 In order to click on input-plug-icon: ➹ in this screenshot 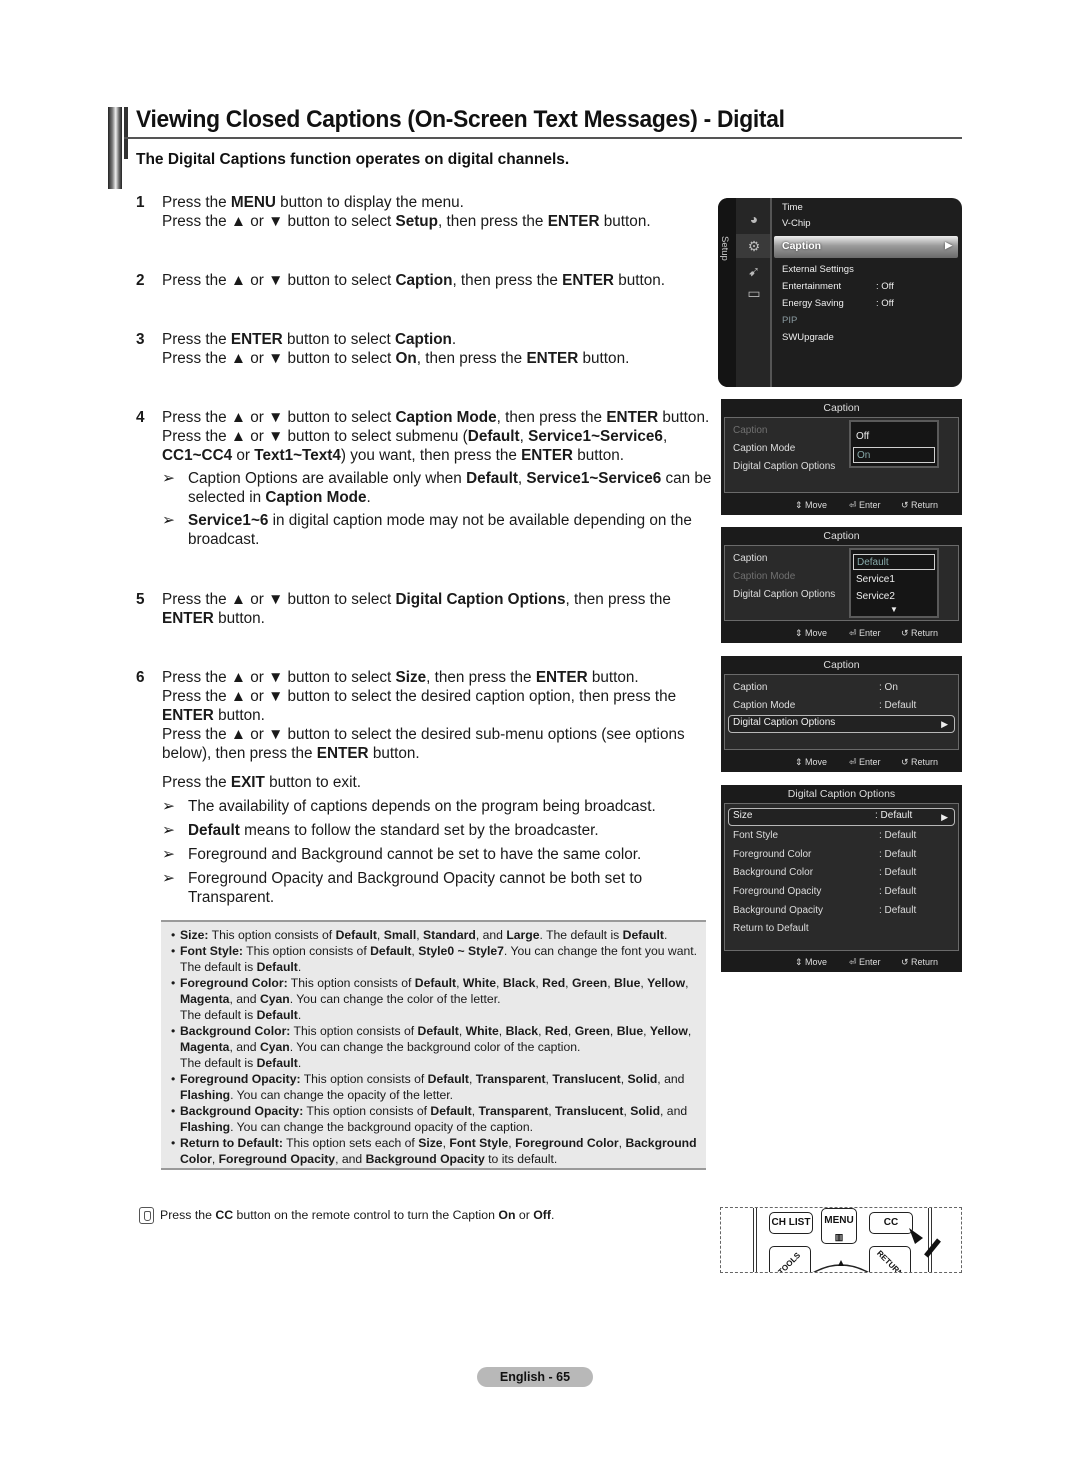, I will do `click(754, 271)`.